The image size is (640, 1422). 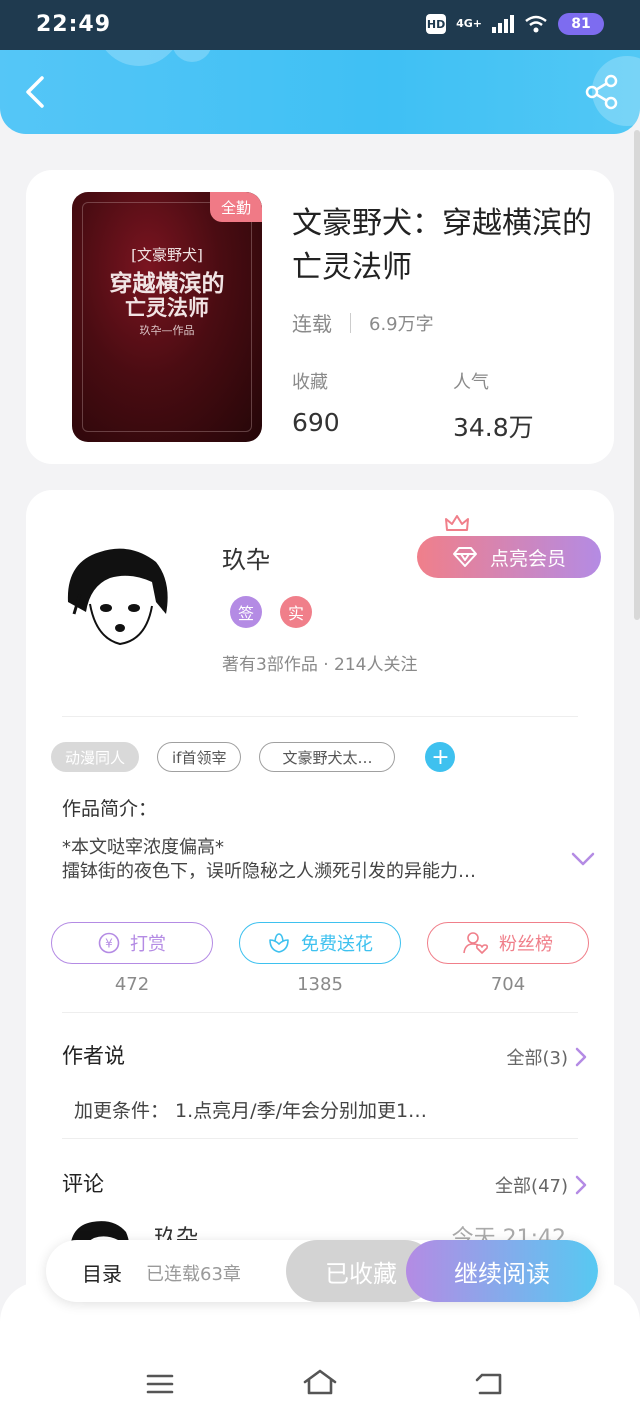 What do you see at coordinates (116, 598) in the screenshot?
I see `author-avatar` at bounding box center [116, 598].